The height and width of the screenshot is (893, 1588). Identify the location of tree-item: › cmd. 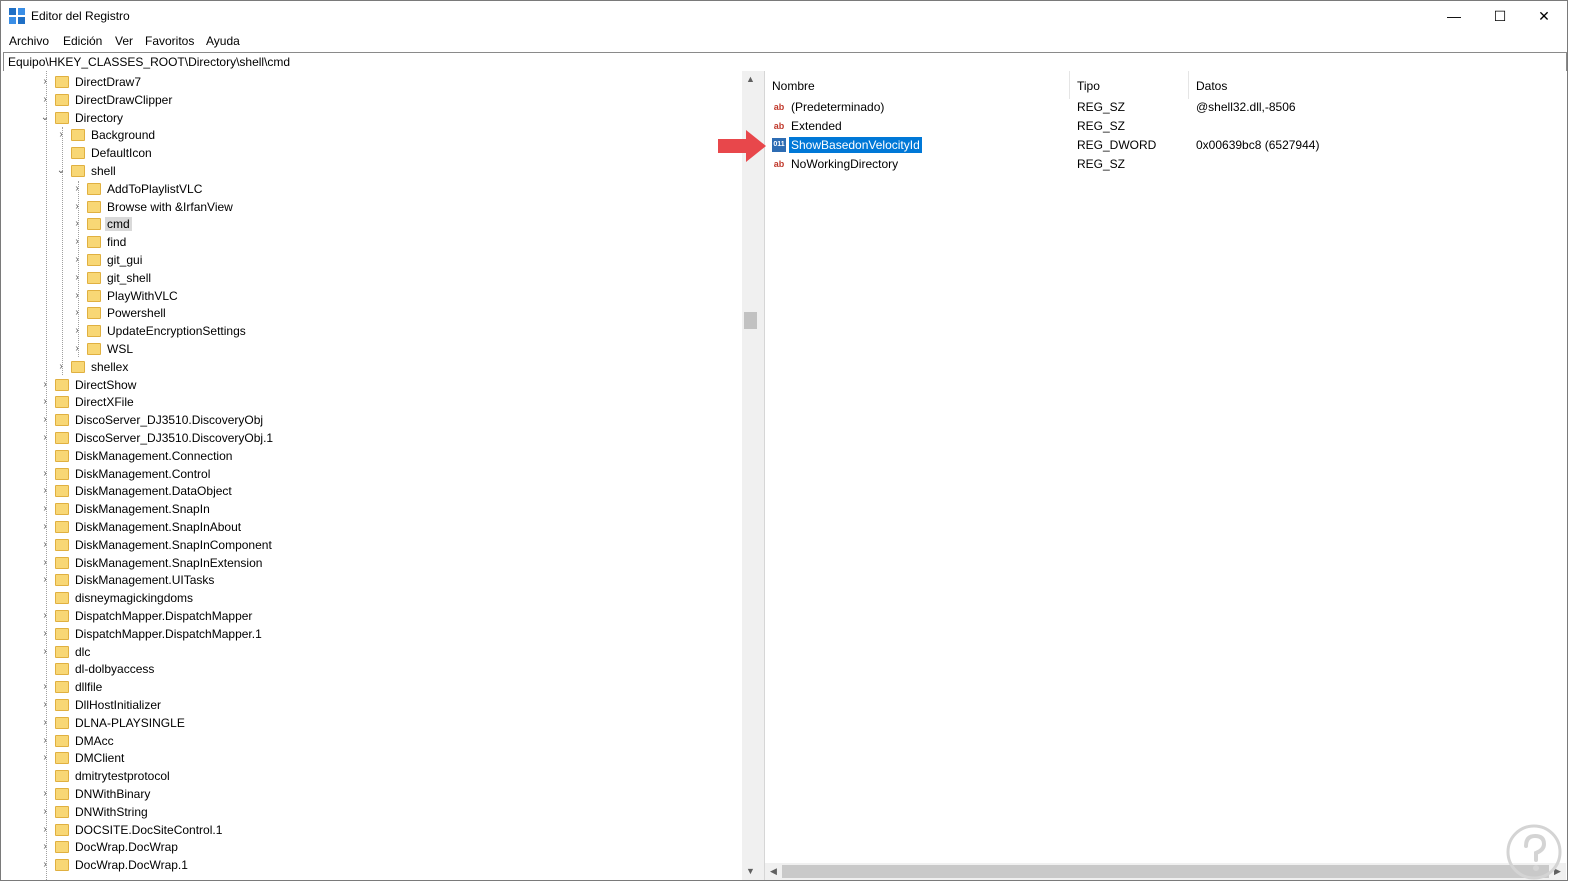
(371, 225).